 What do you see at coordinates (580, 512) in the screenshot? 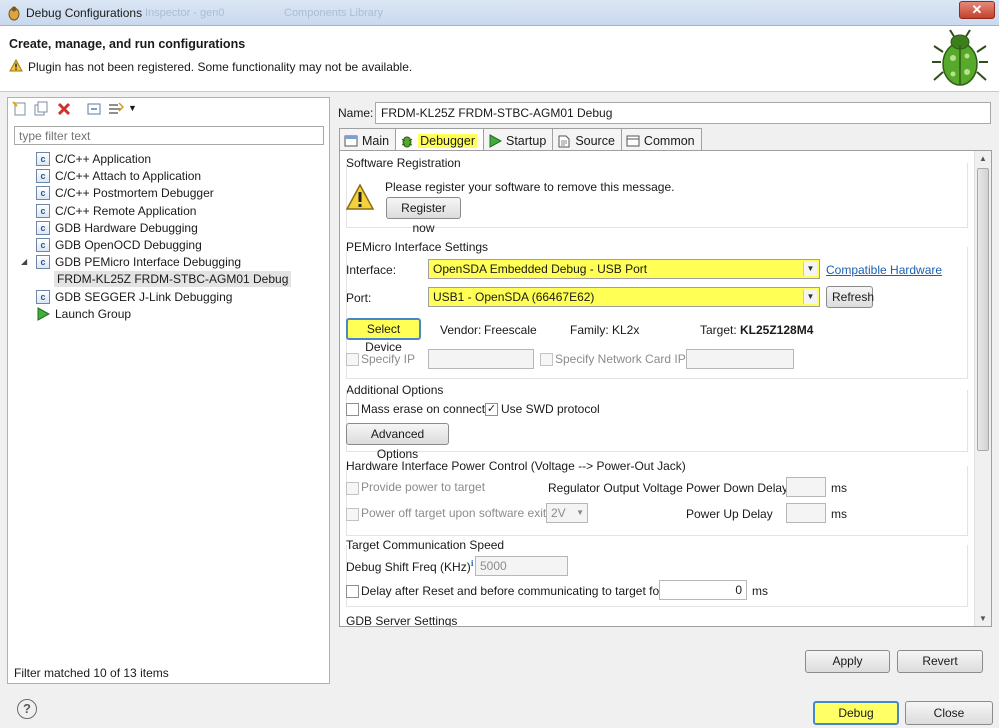
I see `chevron-down-icon: ▼` at bounding box center [580, 512].